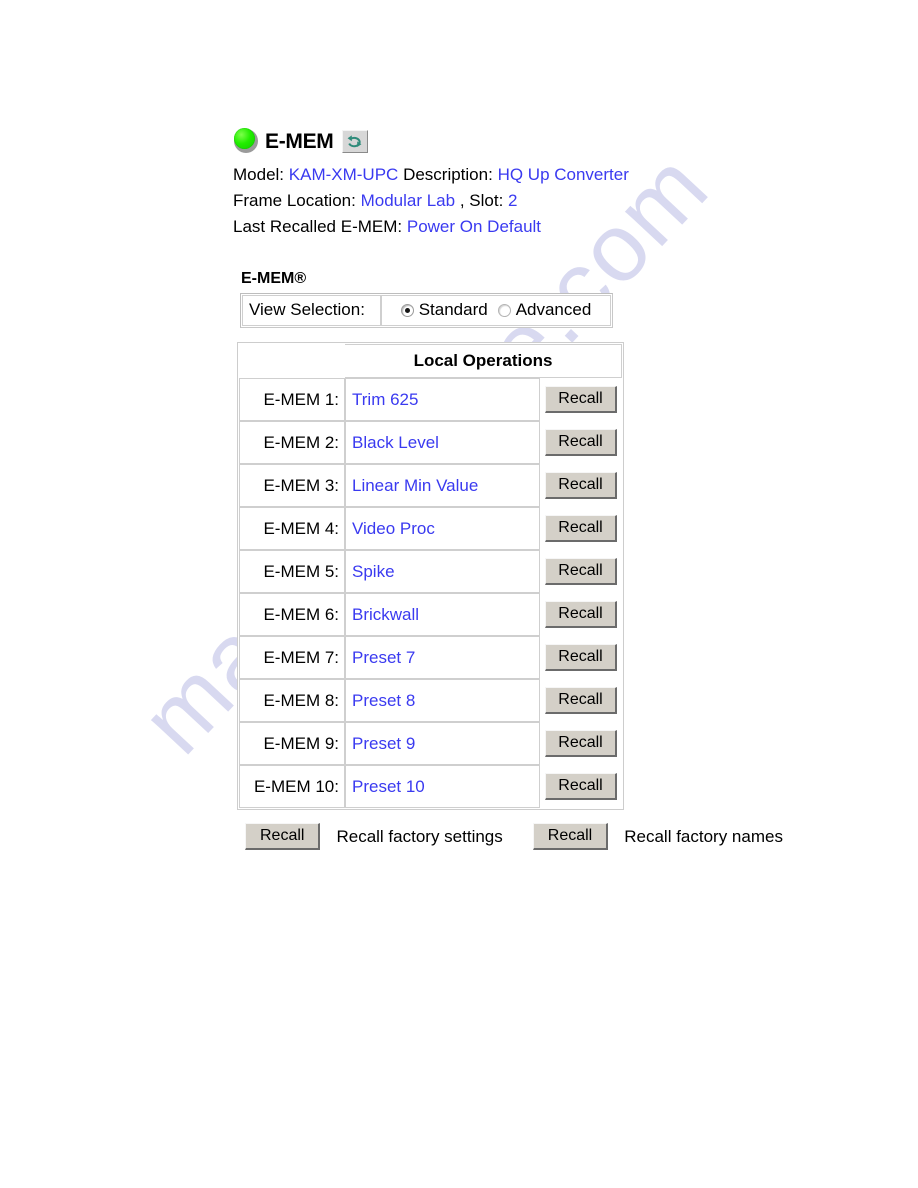  What do you see at coordinates (703, 836) in the screenshot?
I see `recall-factory-names-label: Recall factory names` at bounding box center [703, 836].